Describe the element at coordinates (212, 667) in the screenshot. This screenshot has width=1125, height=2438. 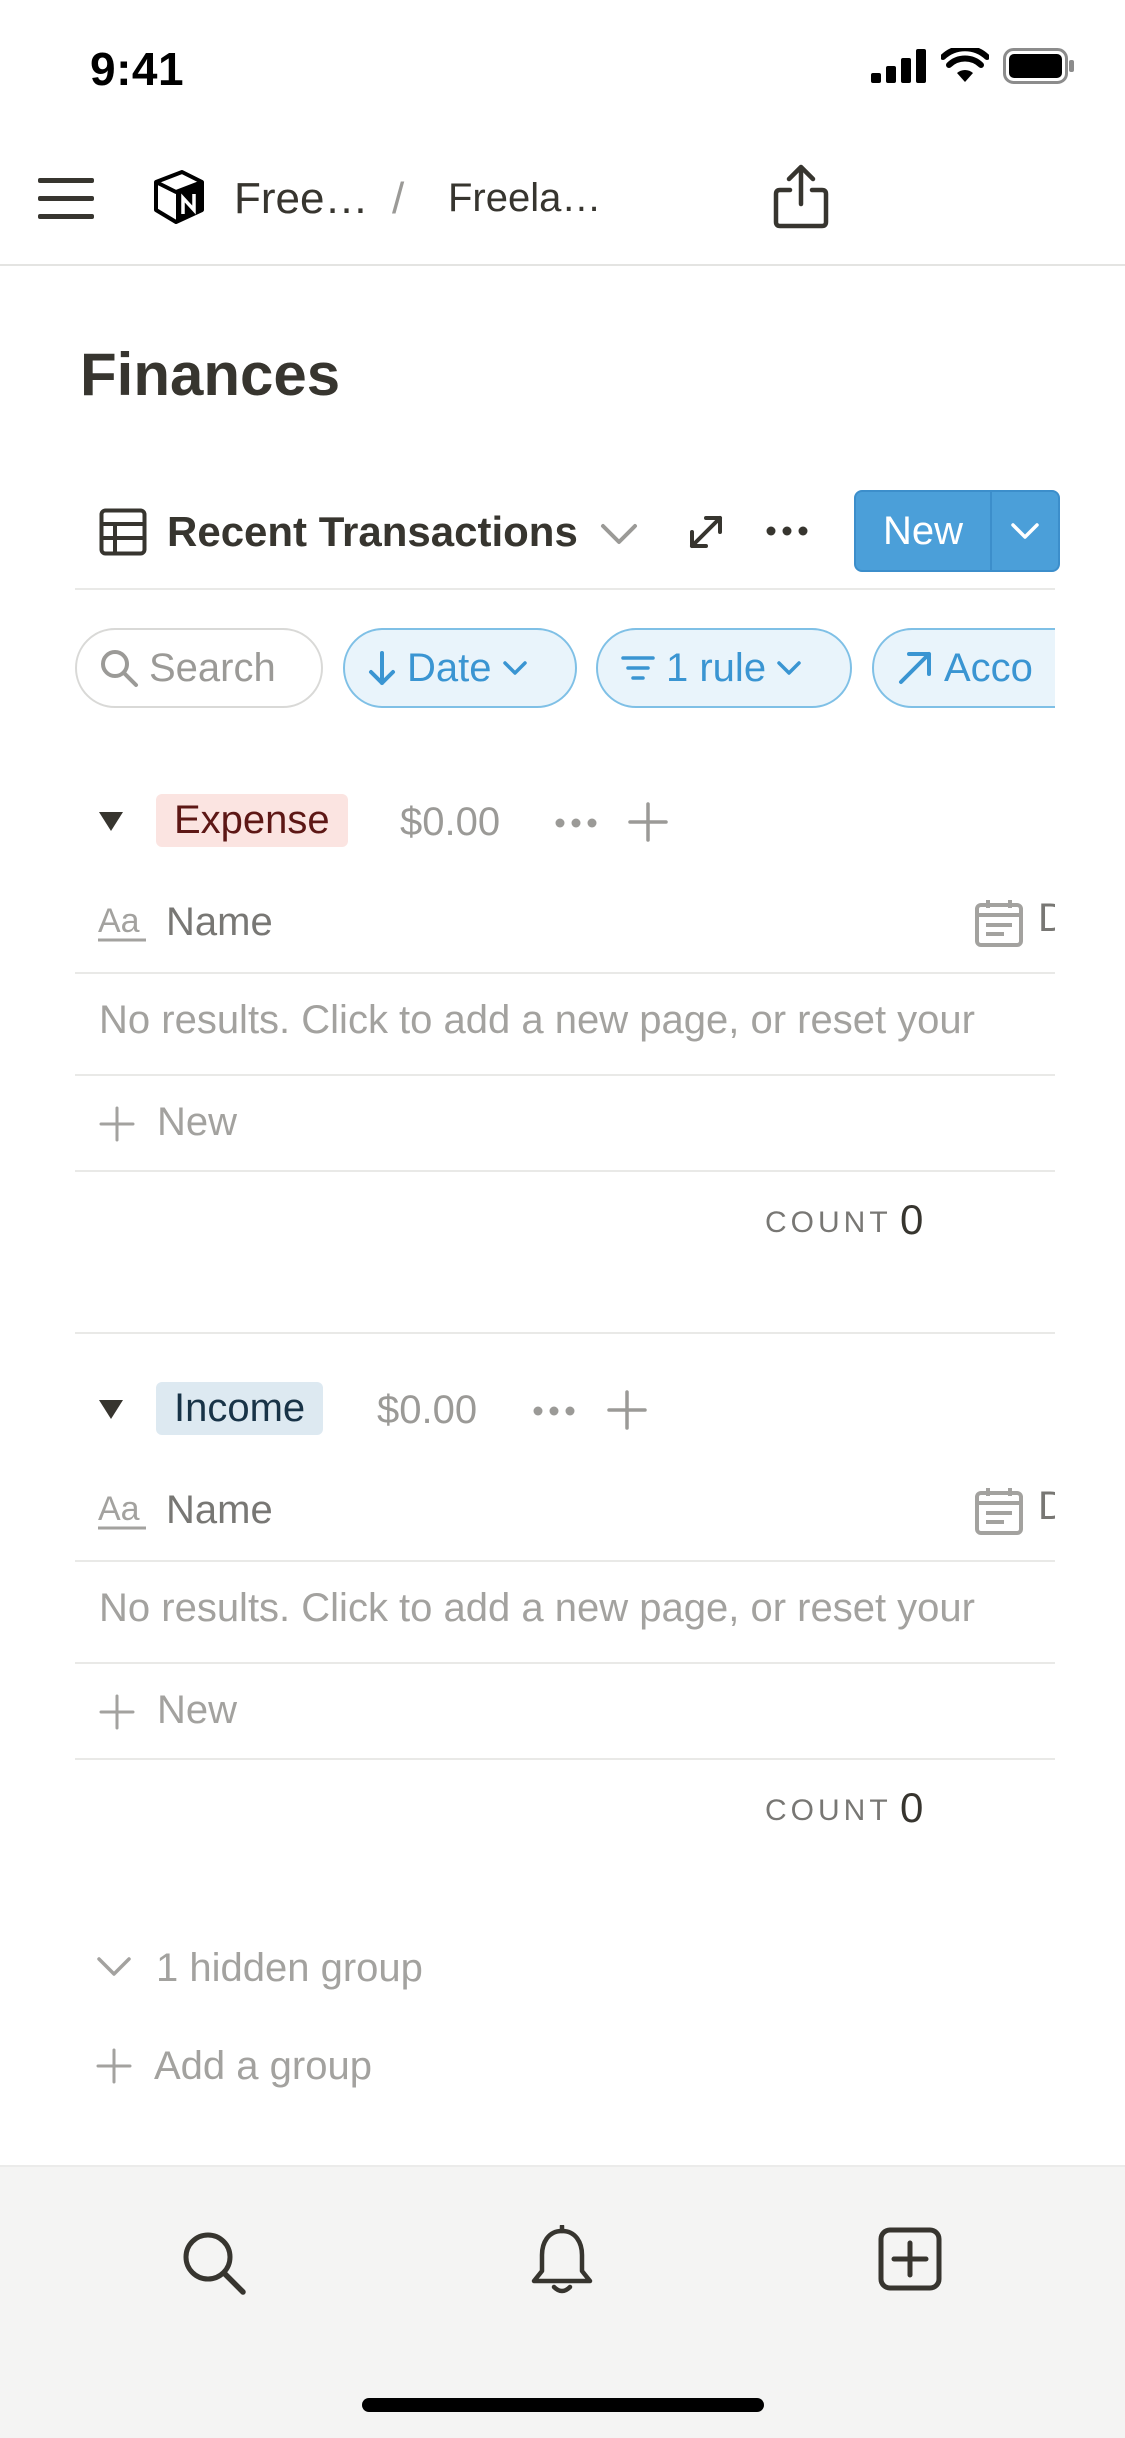
I see `search-chip-label: Search` at that location.